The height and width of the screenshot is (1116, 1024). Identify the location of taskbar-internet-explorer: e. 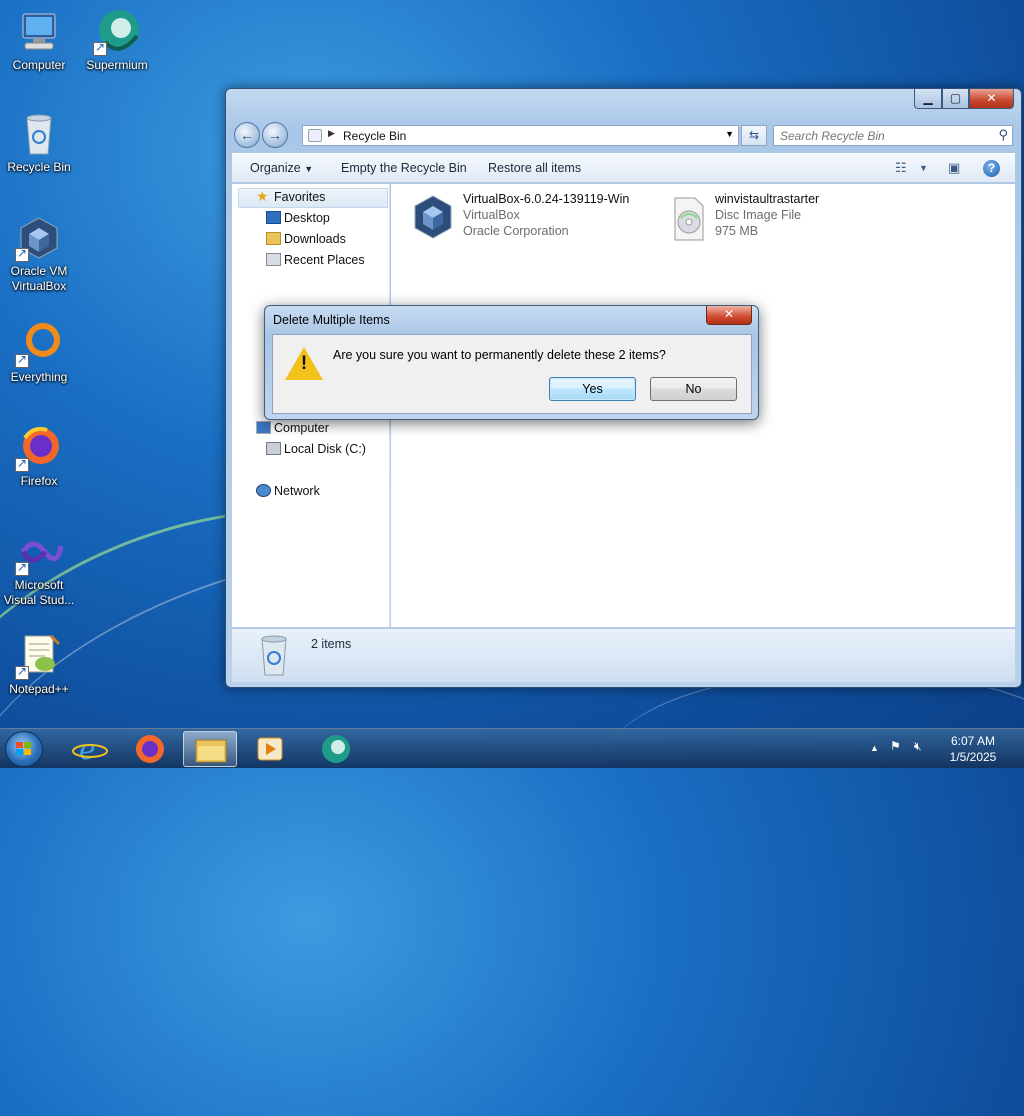
(90, 749).